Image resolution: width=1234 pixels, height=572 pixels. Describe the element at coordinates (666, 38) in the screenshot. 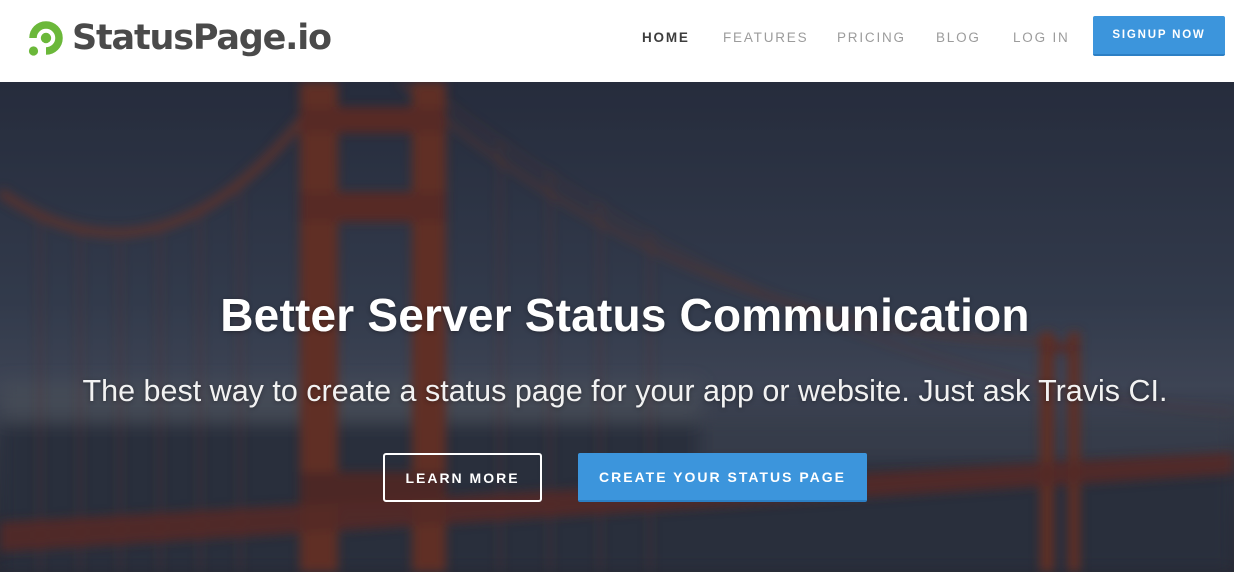

I see `nav-home: HOME` at that location.